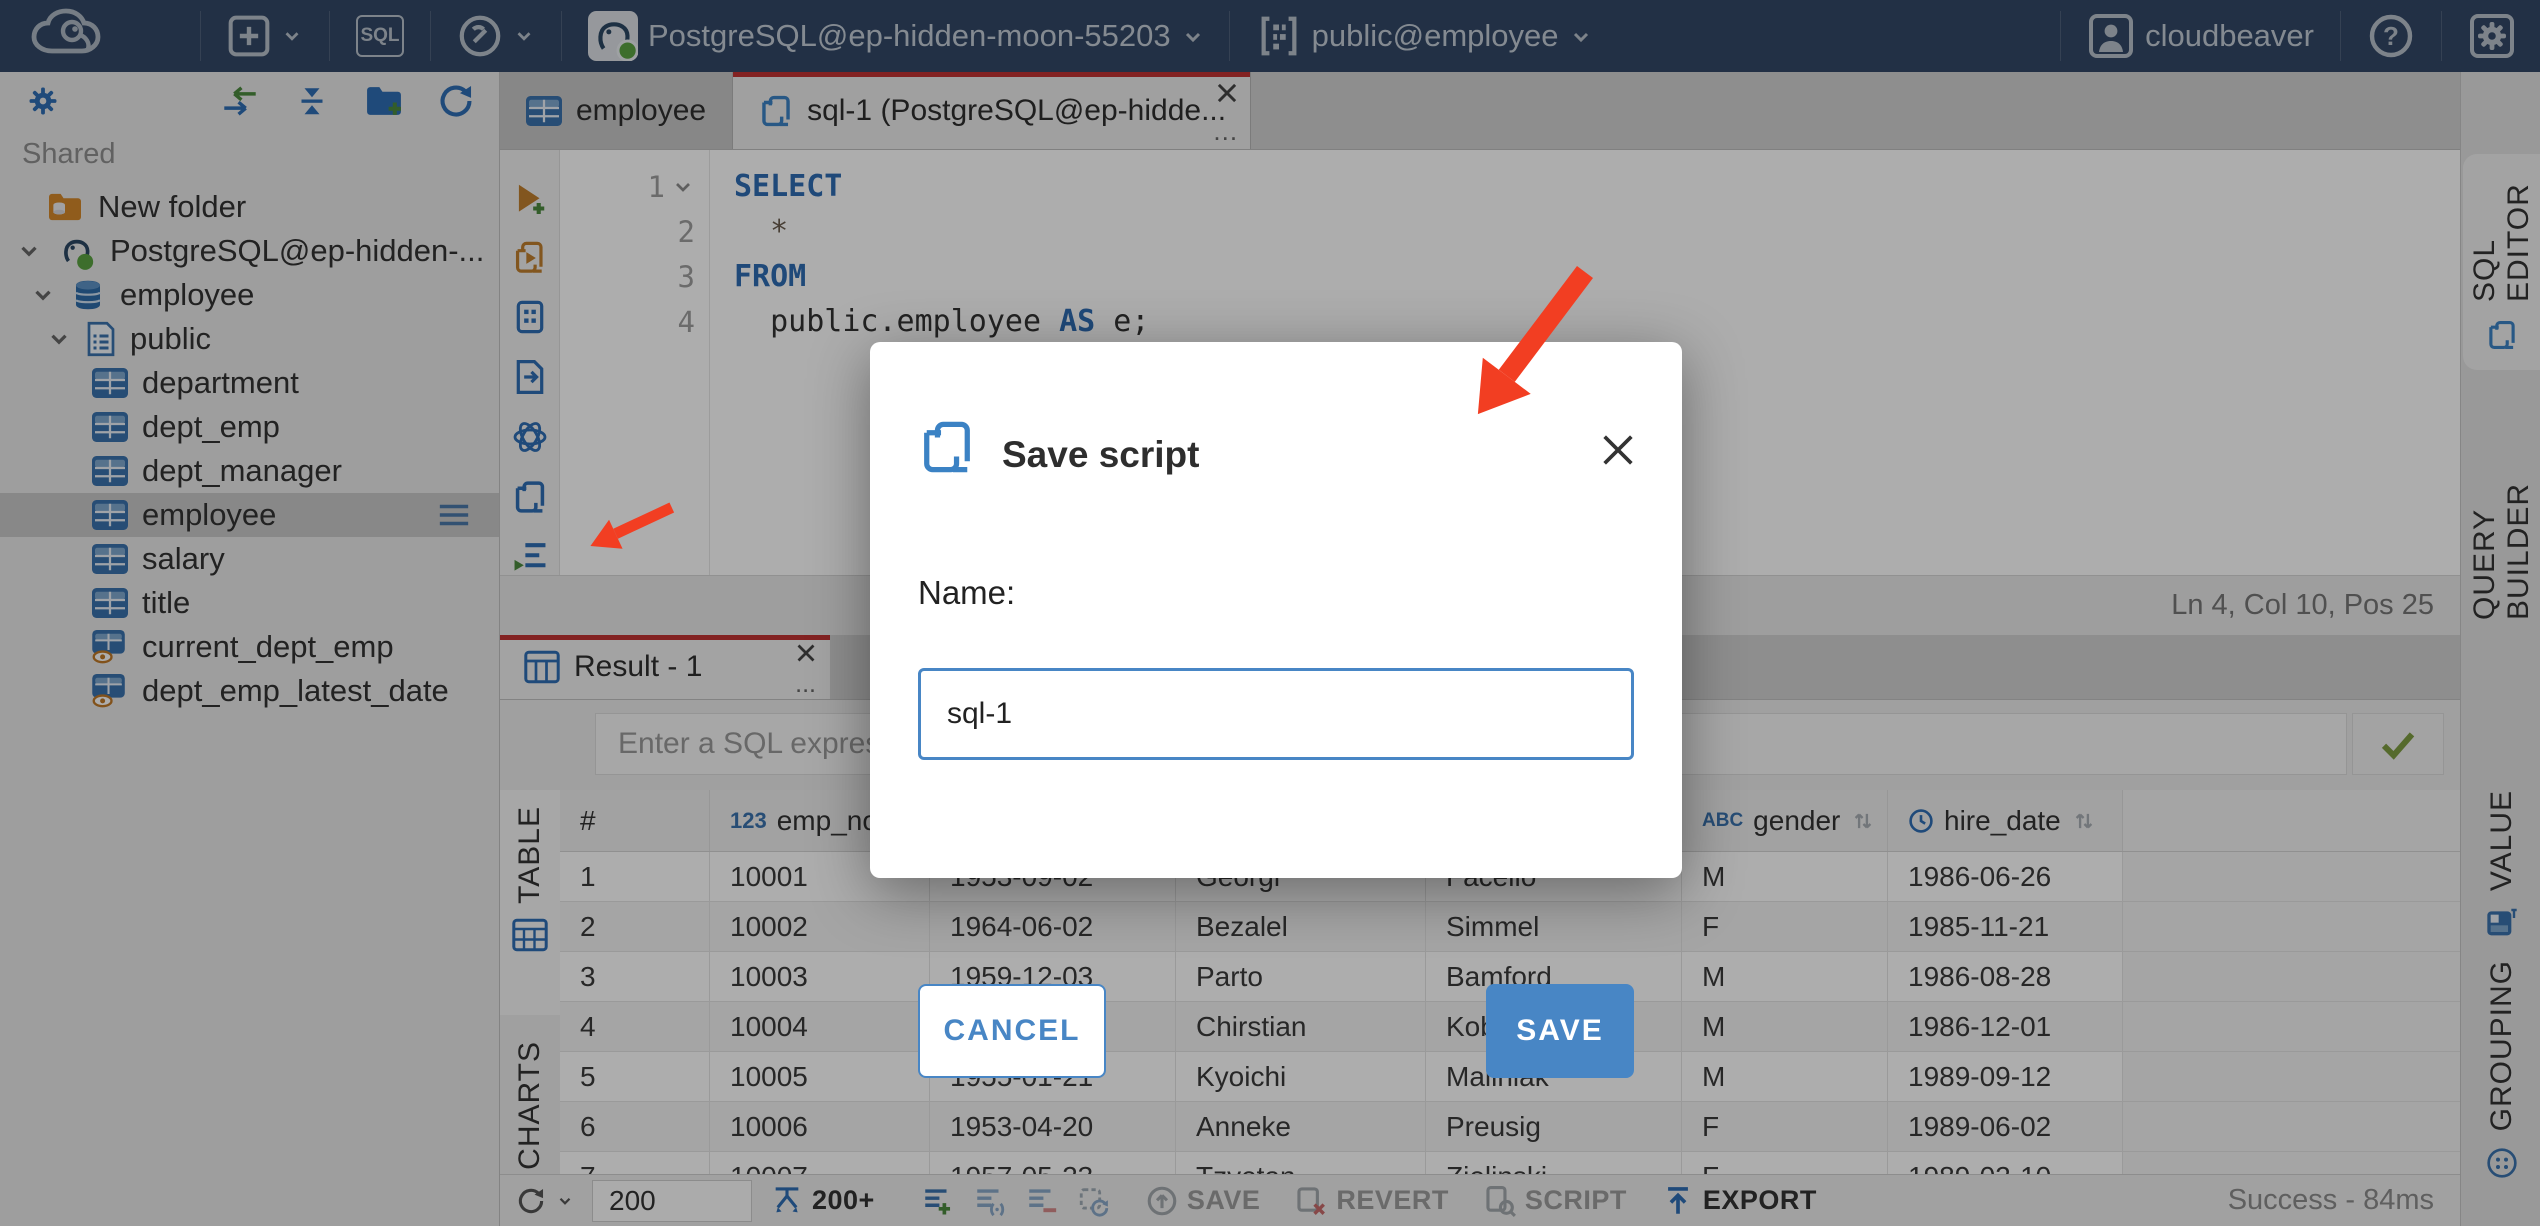  What do you see at coordinates (1101, 454) in the screenshot?
I see `dialog-title: Save script` at bounding box center [1101, 454].